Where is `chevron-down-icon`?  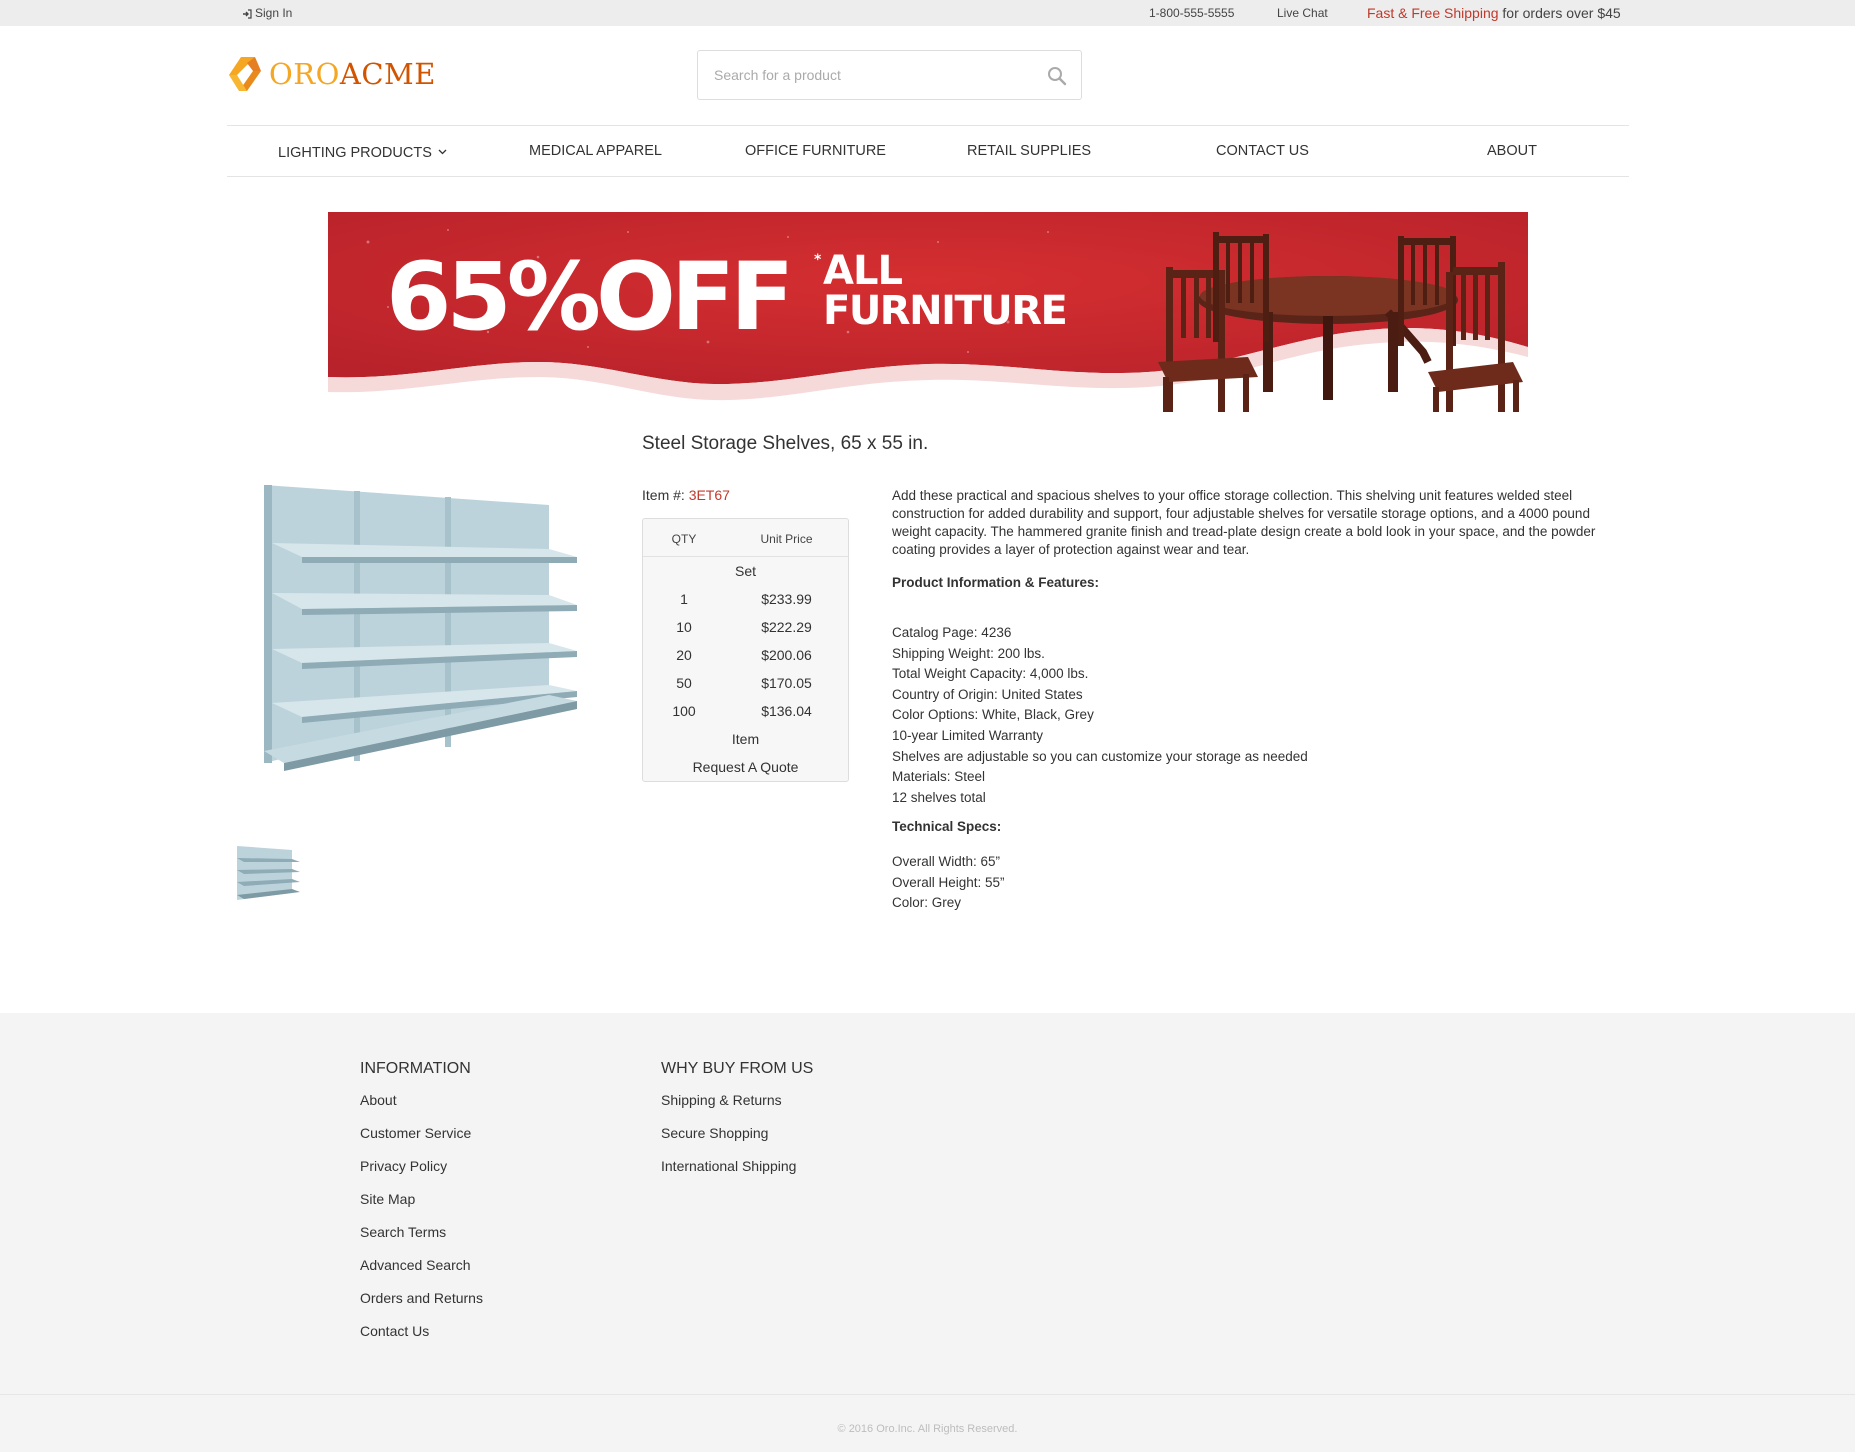 chevron-down-icon is located at coordinates (442, 151).